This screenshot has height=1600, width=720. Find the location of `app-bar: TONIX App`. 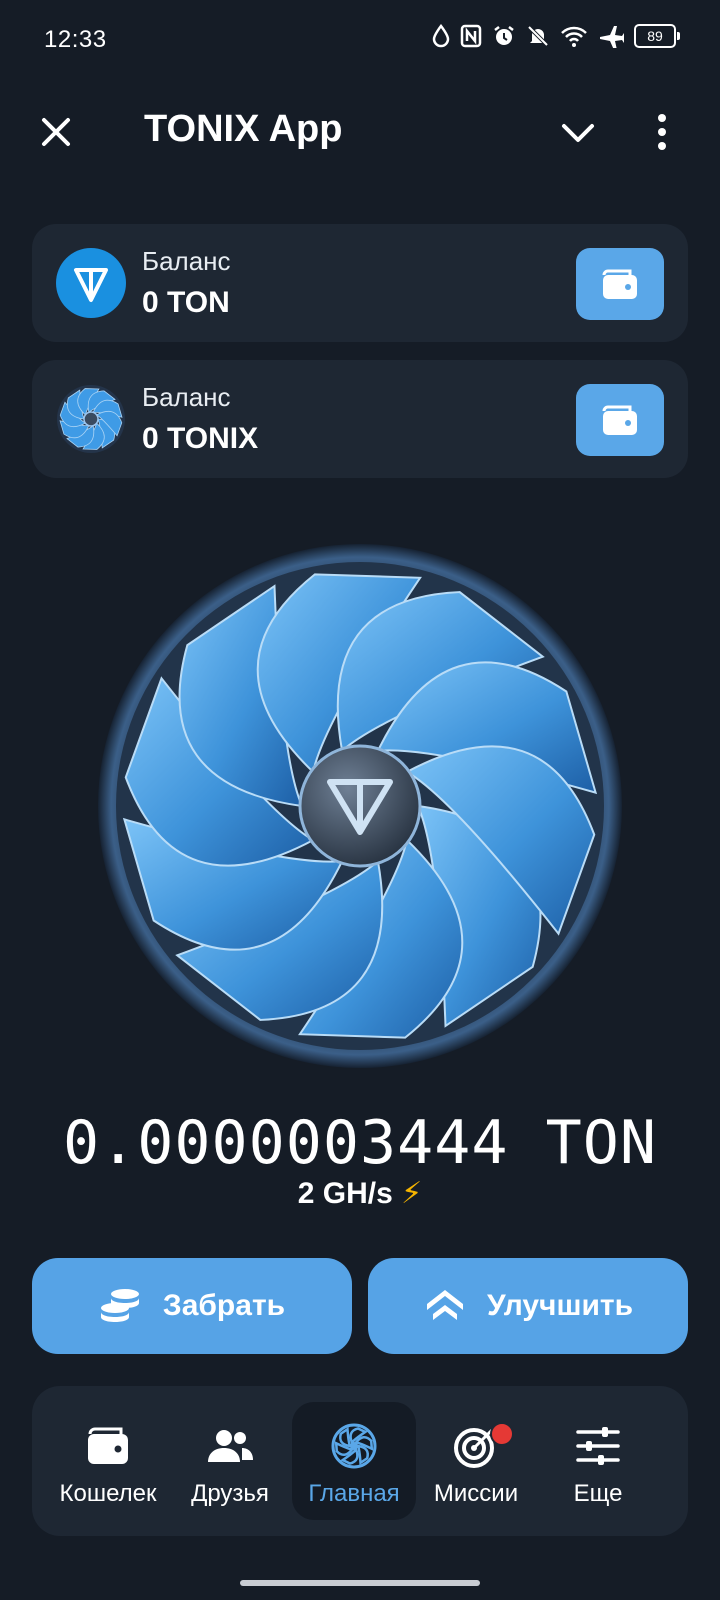

app-bar: TONIX App is located at coordinates (360, 129).